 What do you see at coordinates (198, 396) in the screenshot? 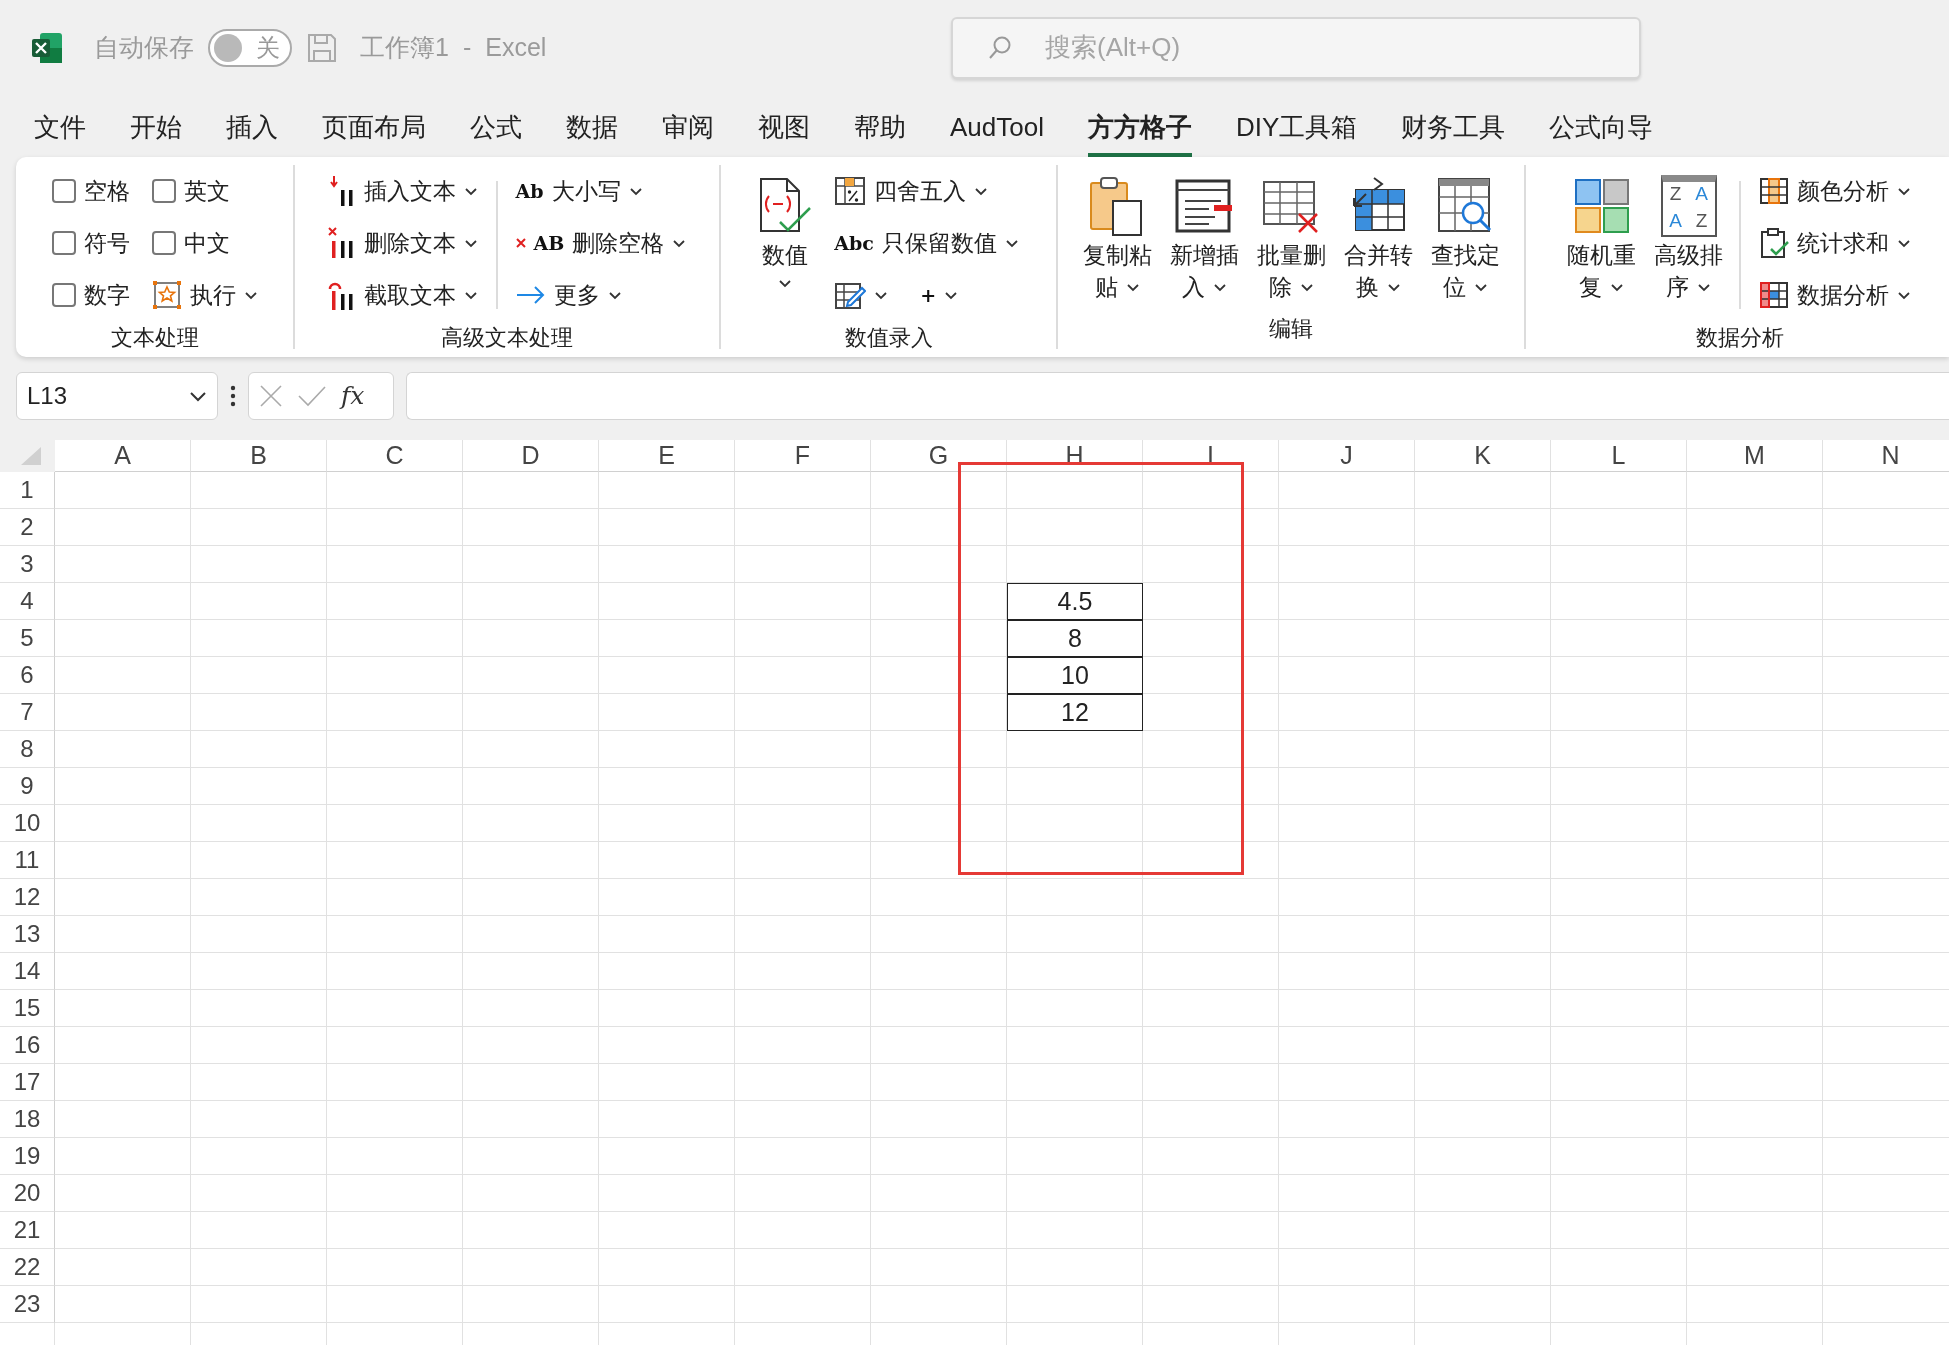
I see `caret-icon` at bounding box center [198, 396].